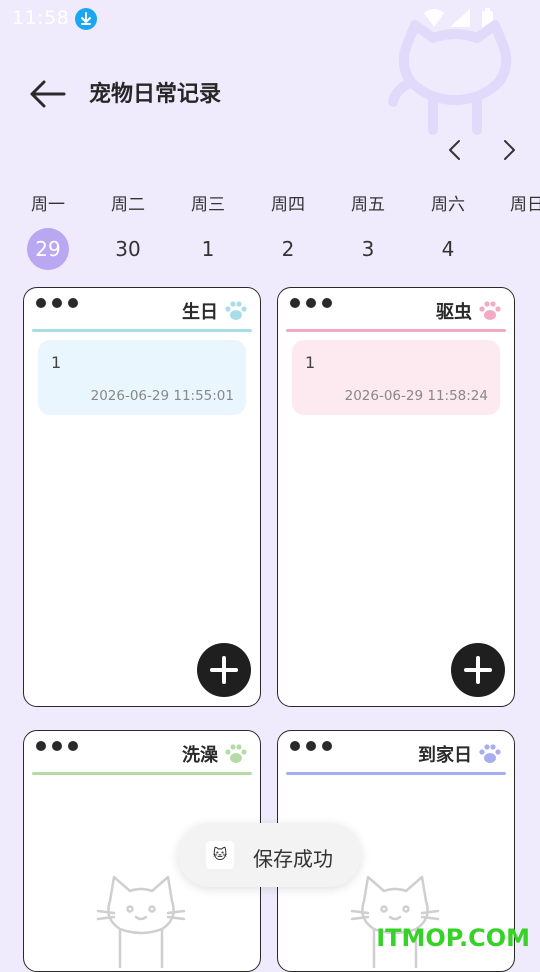  Describe the element at coordinates (448, 205) in the screenshot. I see `day-name: 周六` at that location.